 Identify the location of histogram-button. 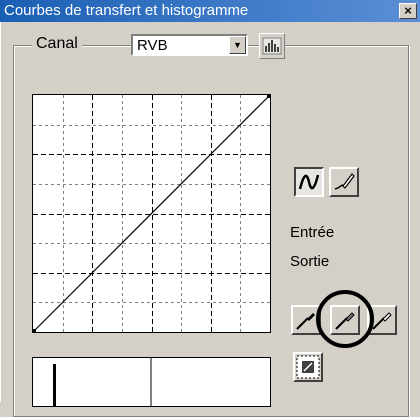
(272, 46).